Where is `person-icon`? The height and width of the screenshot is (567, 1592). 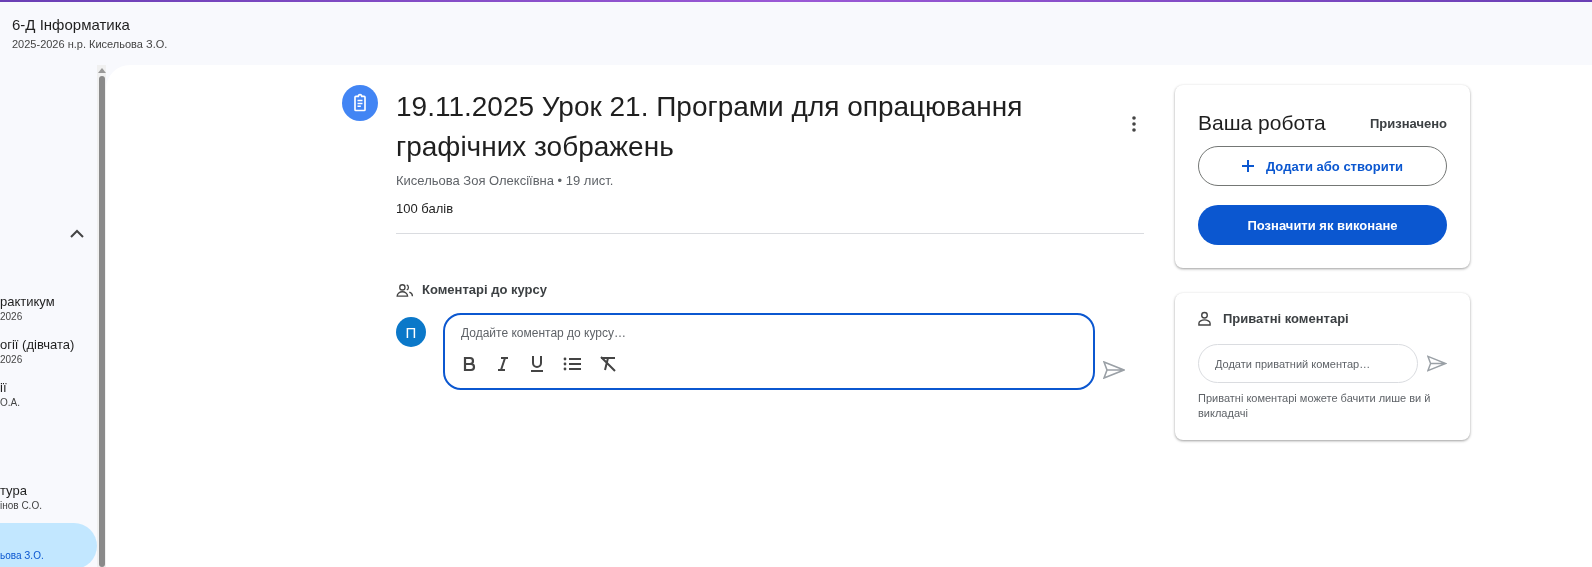 person-icon is located at coordinates (1204, 318).